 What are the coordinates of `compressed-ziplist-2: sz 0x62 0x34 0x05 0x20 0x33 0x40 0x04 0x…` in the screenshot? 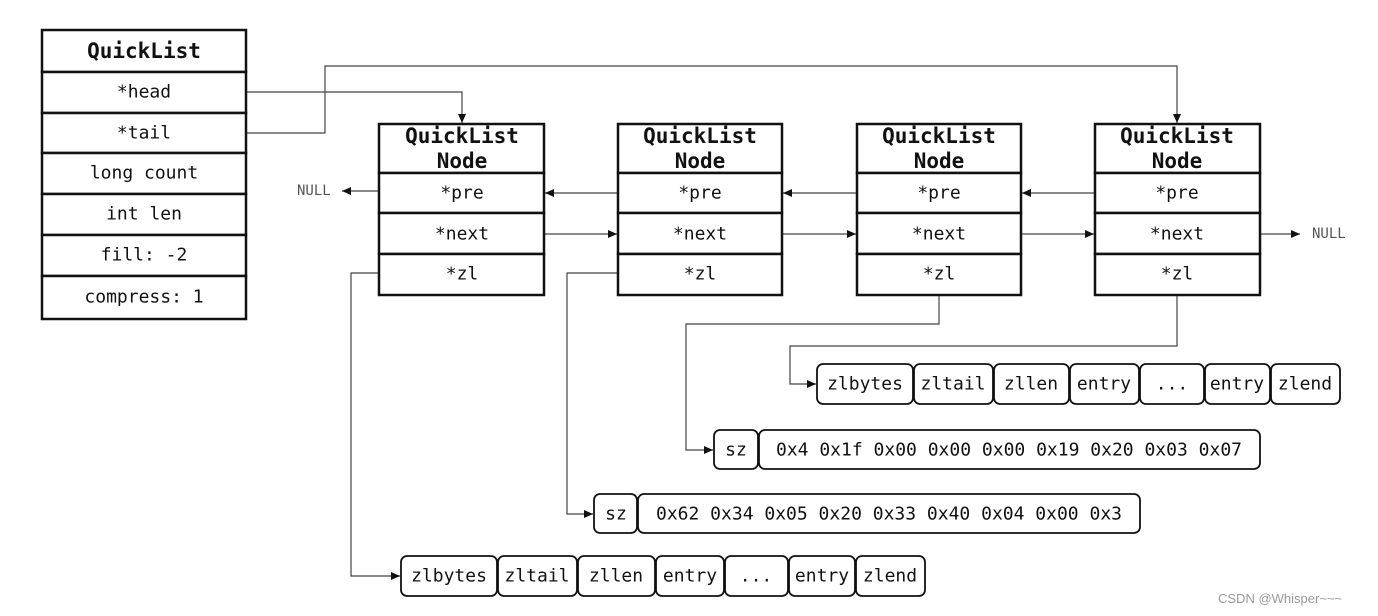 It's located at (867, 513).